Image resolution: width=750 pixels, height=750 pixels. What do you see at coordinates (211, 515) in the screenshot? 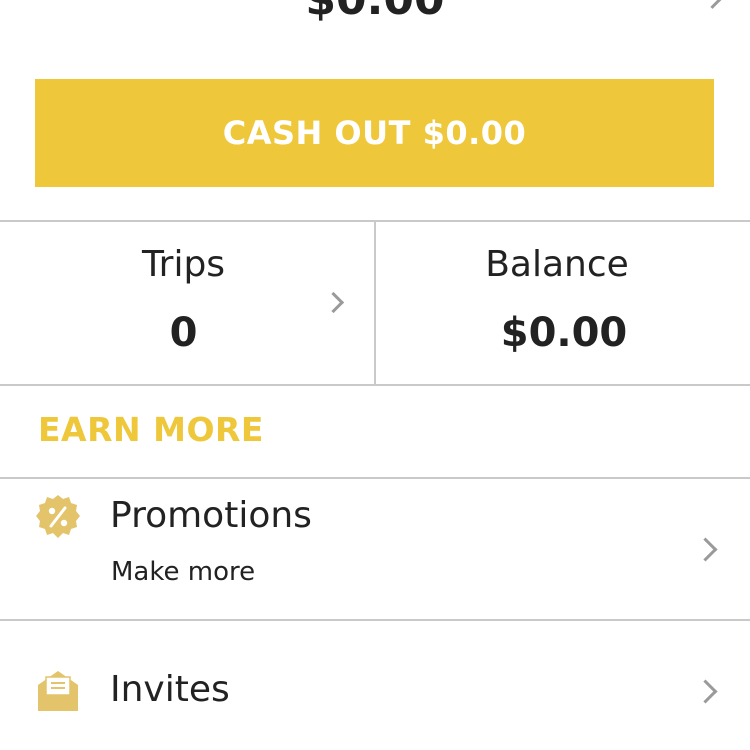
I see `promotions-title: Promotions` at bounding box center [211, 515].